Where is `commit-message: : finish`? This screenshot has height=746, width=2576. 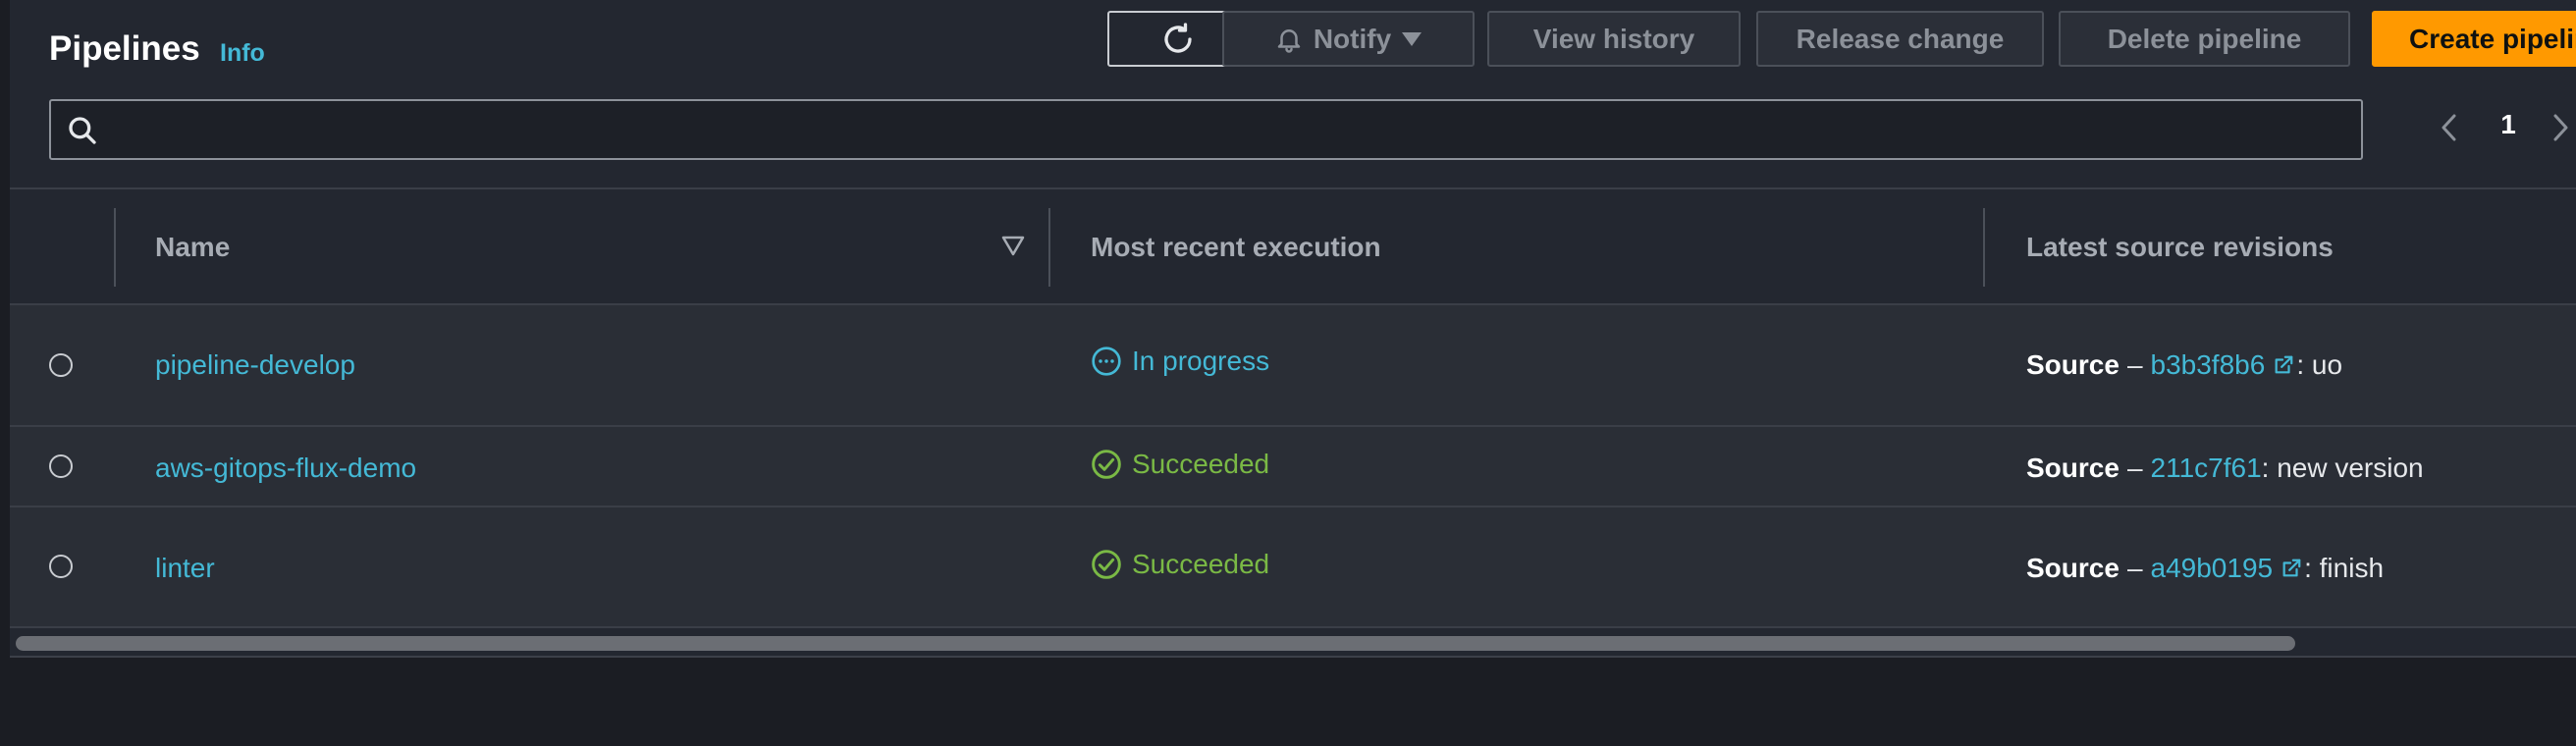
commit-message: : finish is located at coordinates (2344, 568).